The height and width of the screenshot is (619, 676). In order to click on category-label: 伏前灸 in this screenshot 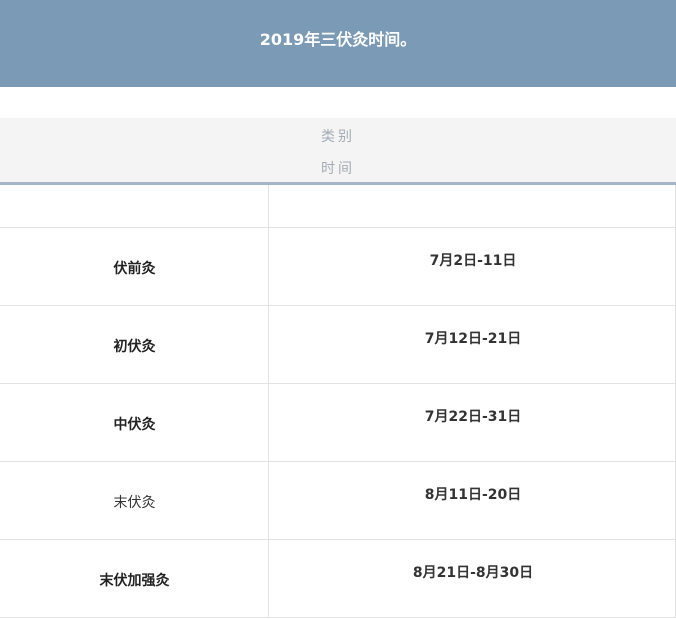, I will do `click(134, 269)`.